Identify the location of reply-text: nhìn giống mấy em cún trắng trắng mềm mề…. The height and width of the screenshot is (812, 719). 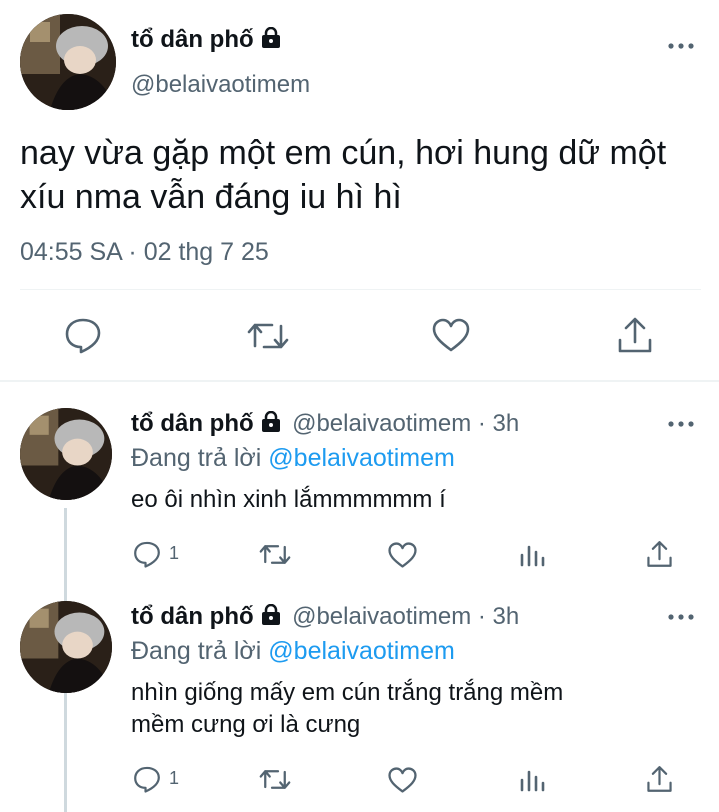
(347, 709).